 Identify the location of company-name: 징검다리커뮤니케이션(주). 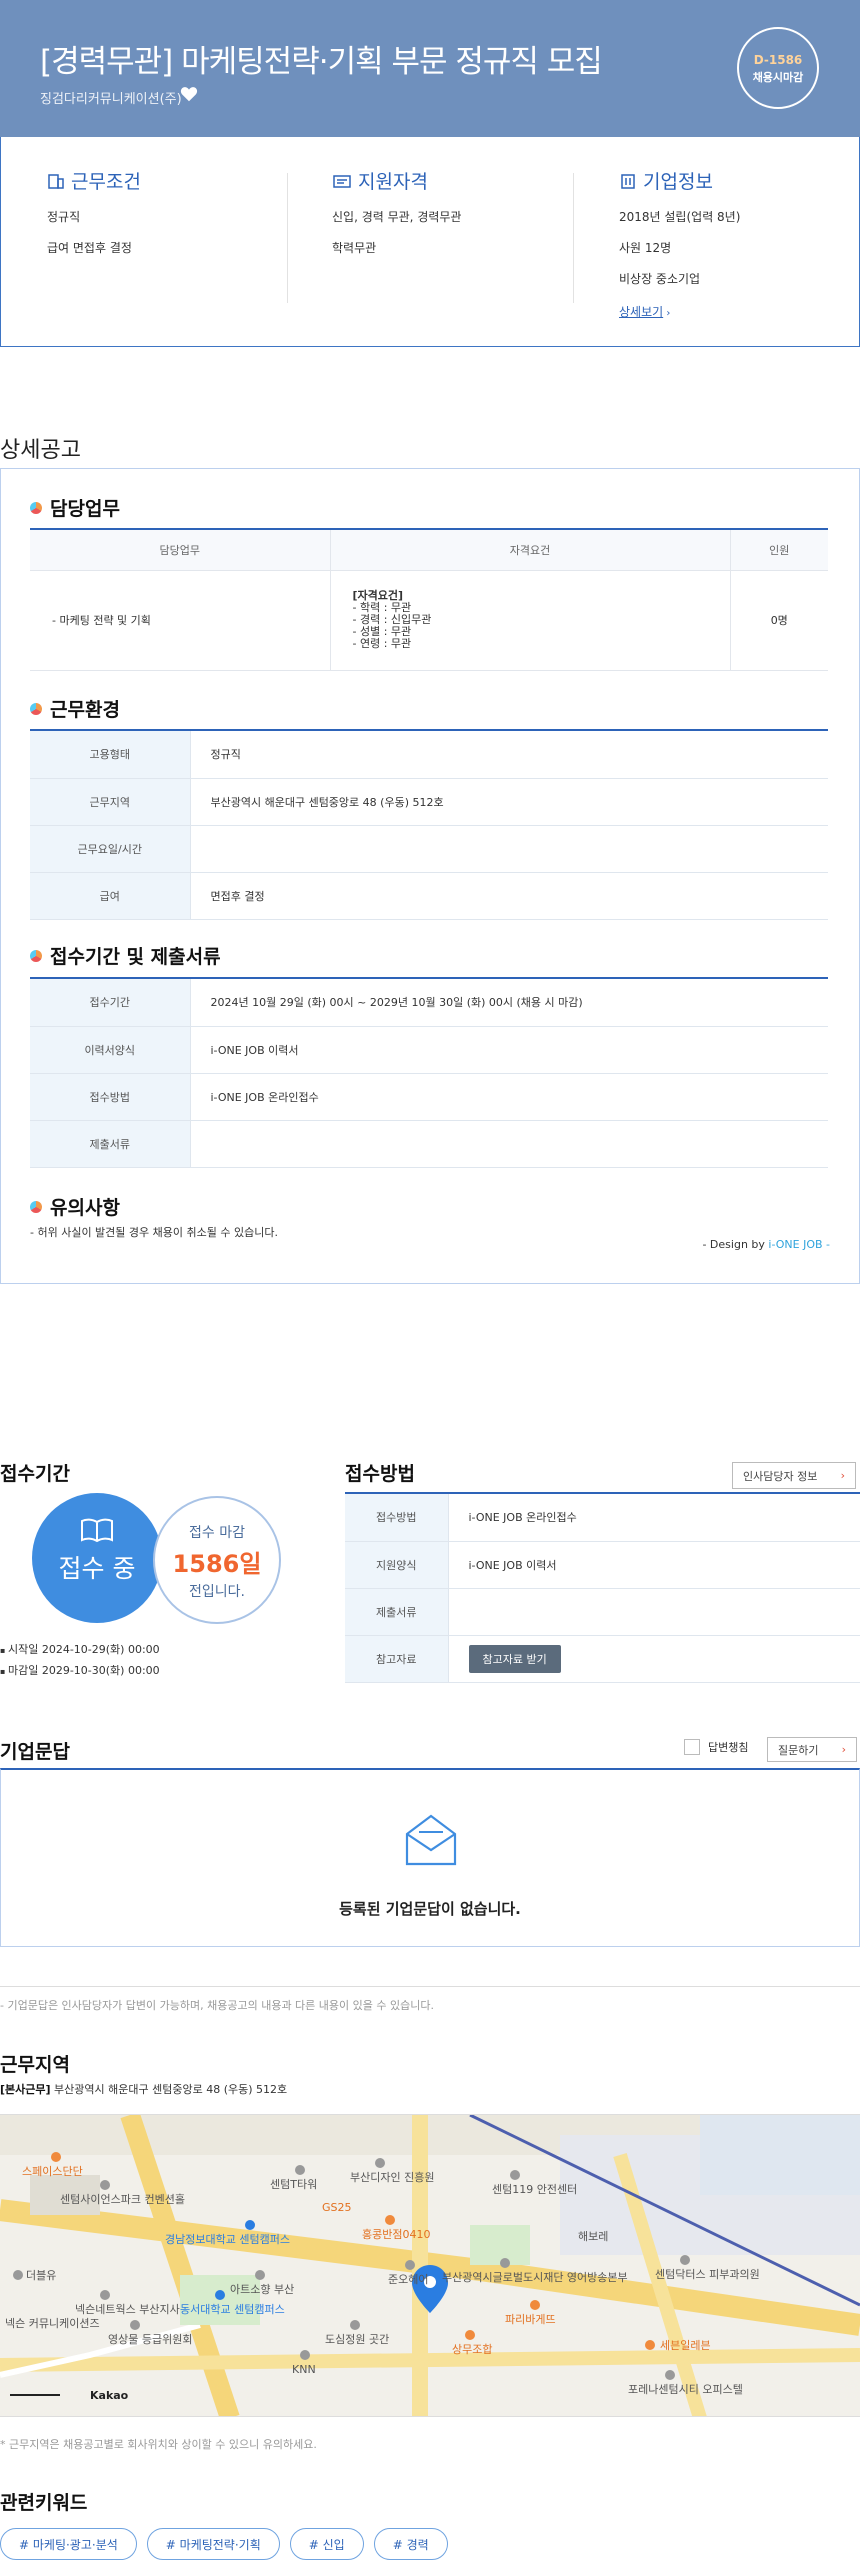
(111, 97).